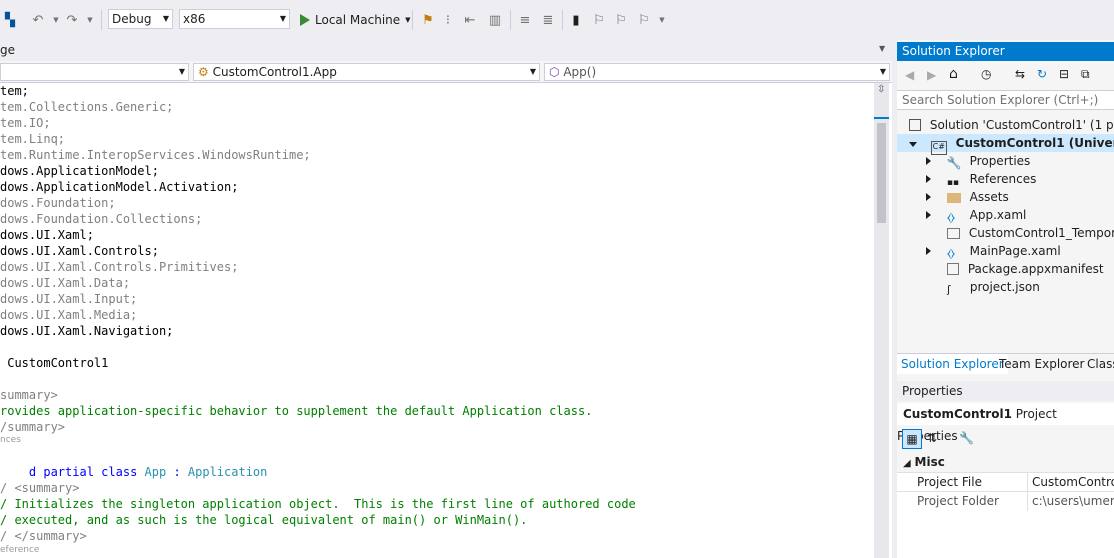 This screenshot has height=558, width=1114. What do you see at coordinates (1020, 74) in the screenshot?
I see `sync-icon: ⇆` at bounding box center [1020, 74].